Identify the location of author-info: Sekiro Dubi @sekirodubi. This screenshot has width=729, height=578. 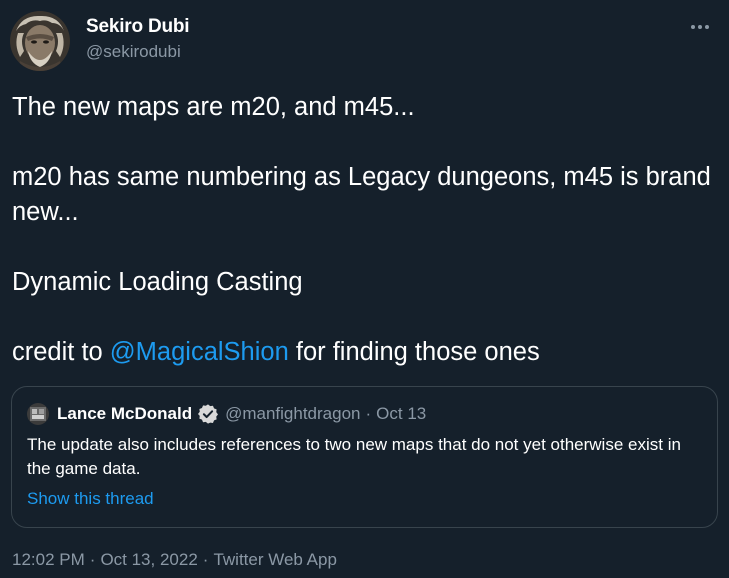
(138, 39).